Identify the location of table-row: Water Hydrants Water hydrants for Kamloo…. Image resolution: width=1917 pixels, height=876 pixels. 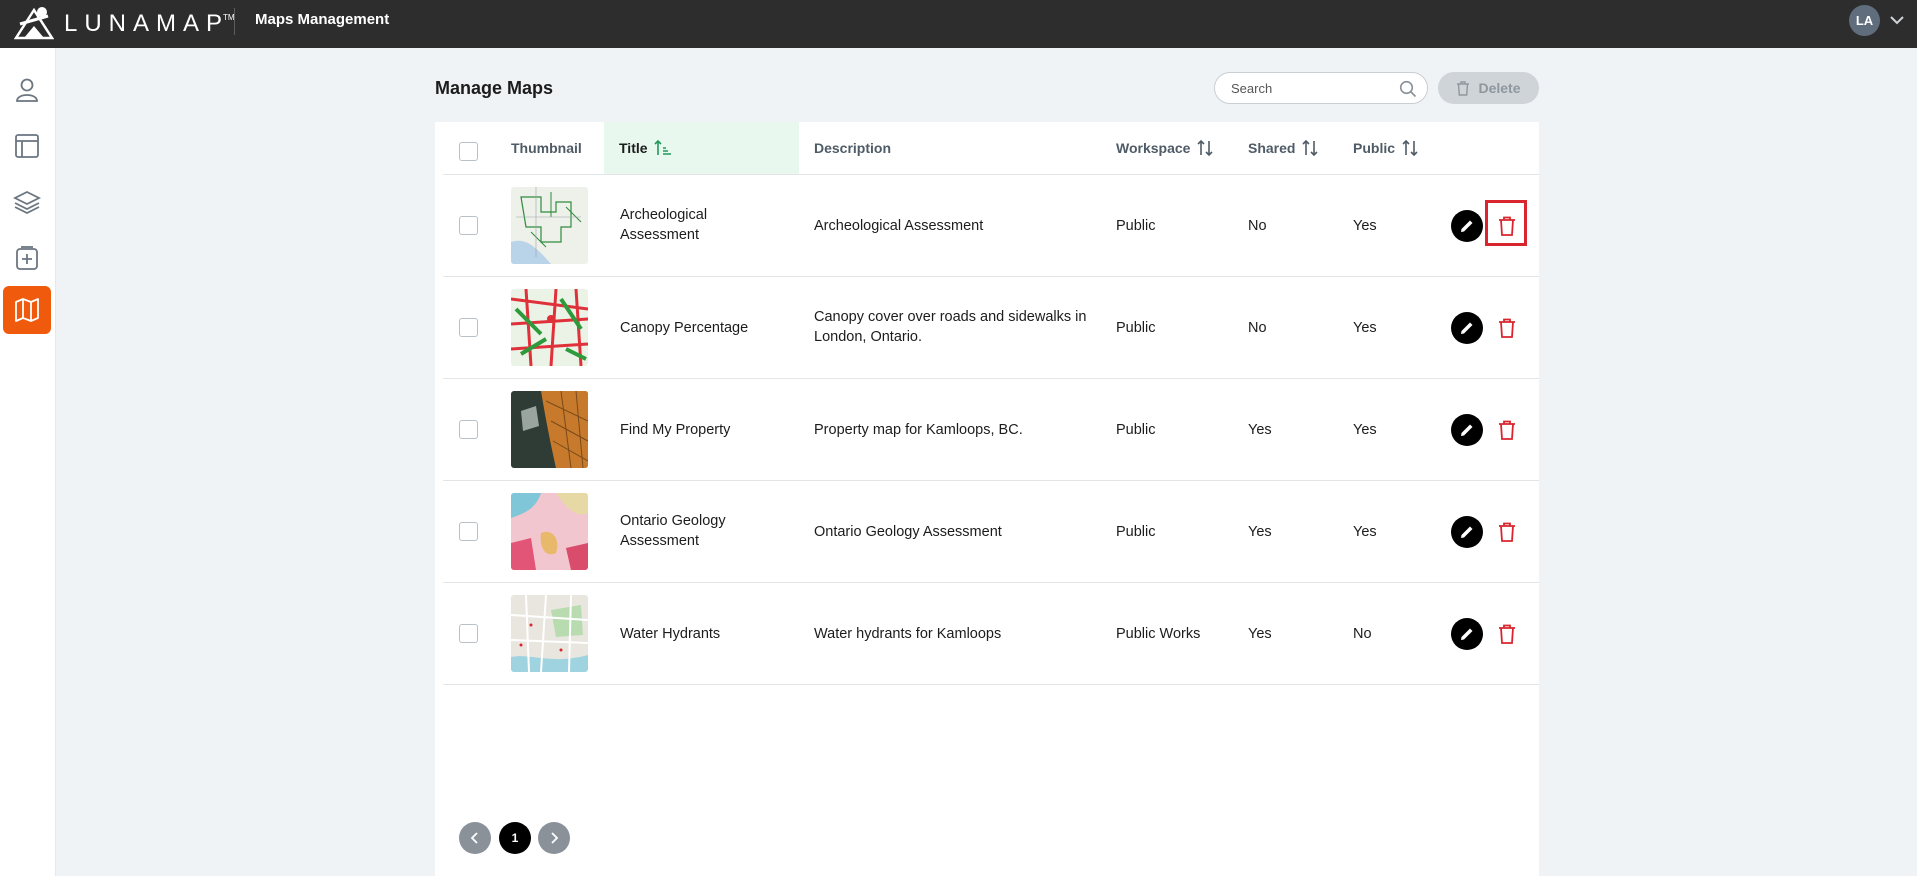
(987, 634).